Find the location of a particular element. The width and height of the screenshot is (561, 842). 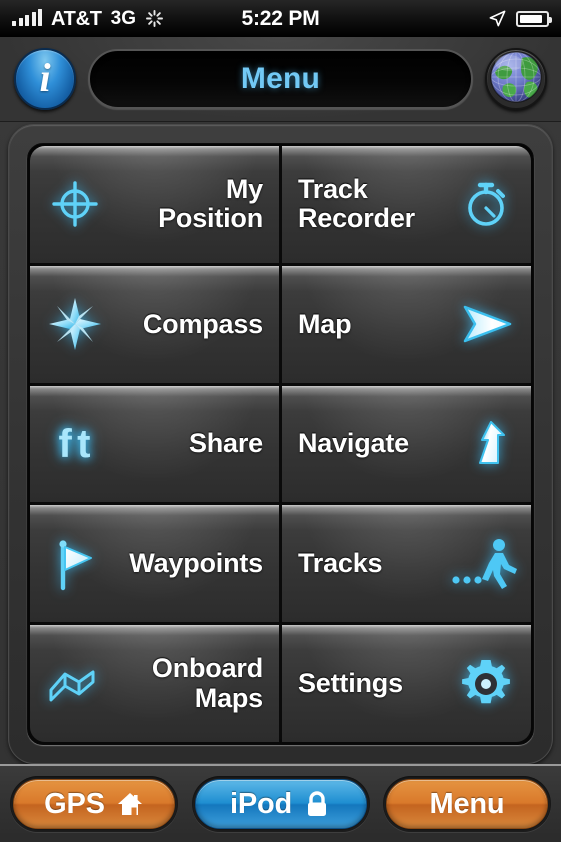

menu-tile-my-position: My Position is located at coordinates (154, 204).